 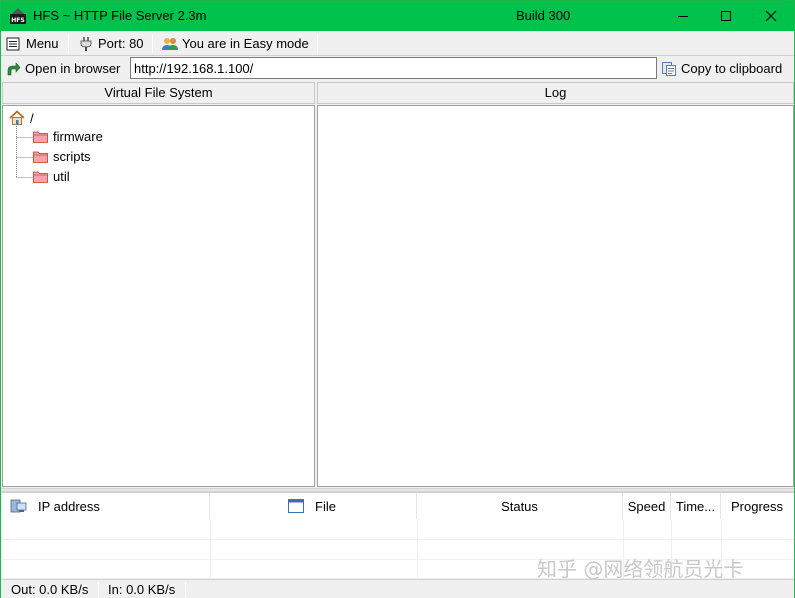 I want to click on tree-item-firmware: firmware, so click(x=68, y=136).